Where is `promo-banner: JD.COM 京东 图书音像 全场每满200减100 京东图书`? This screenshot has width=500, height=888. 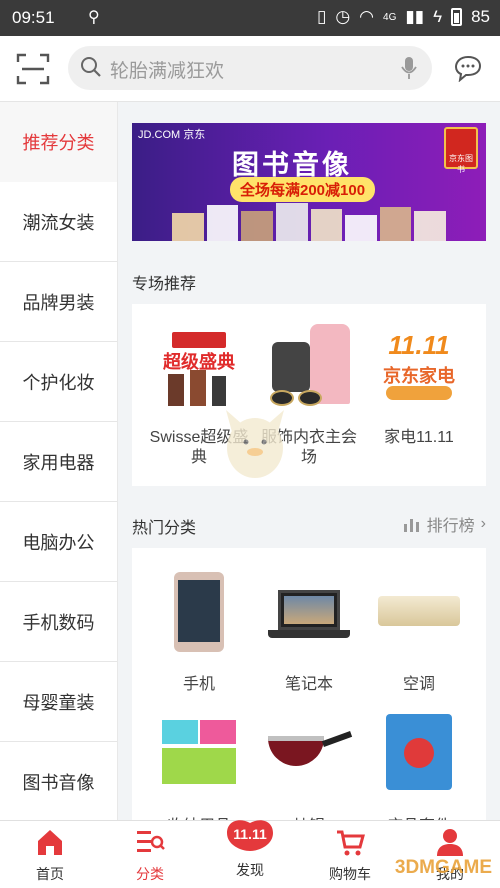 promo-banner: JD.COM 京东 图书音像 全场每满200减100 京东图书 is located at coordinates (309, 182).